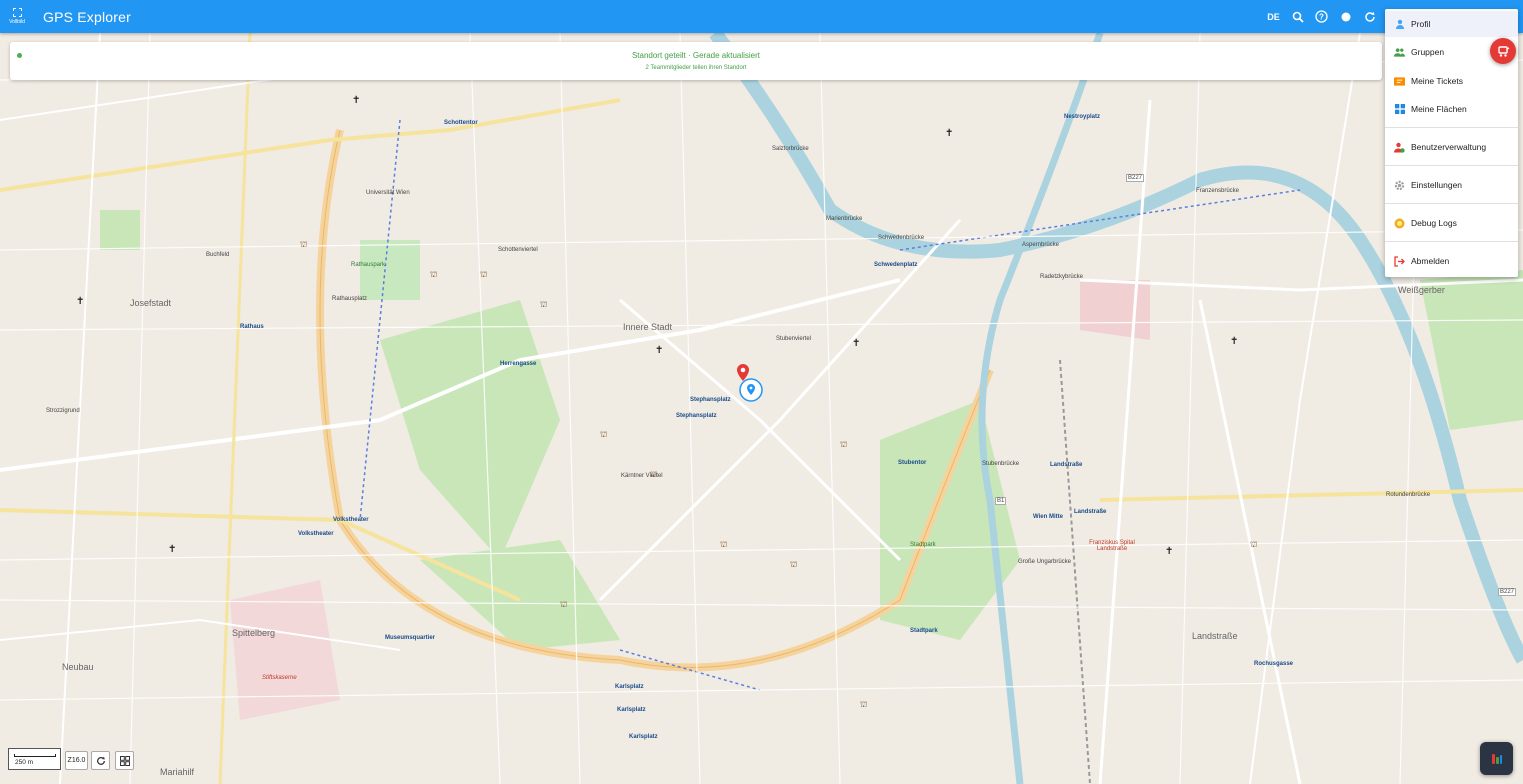  I want to click on map-label-schwedenbruecke: Schwedenbrücke, so click(901, 238).